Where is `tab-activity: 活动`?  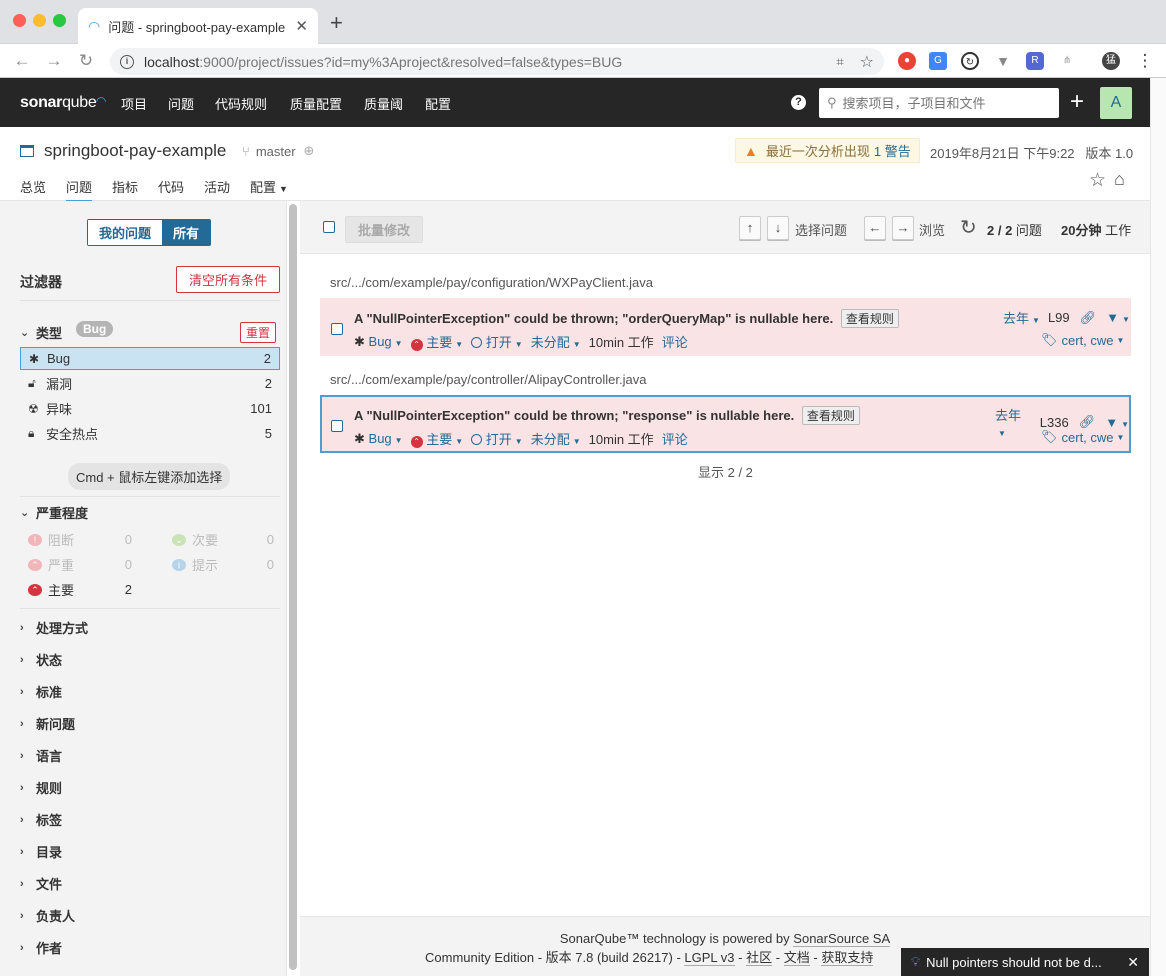 tab-activity: 活动 is located at coordinates (217, 186).